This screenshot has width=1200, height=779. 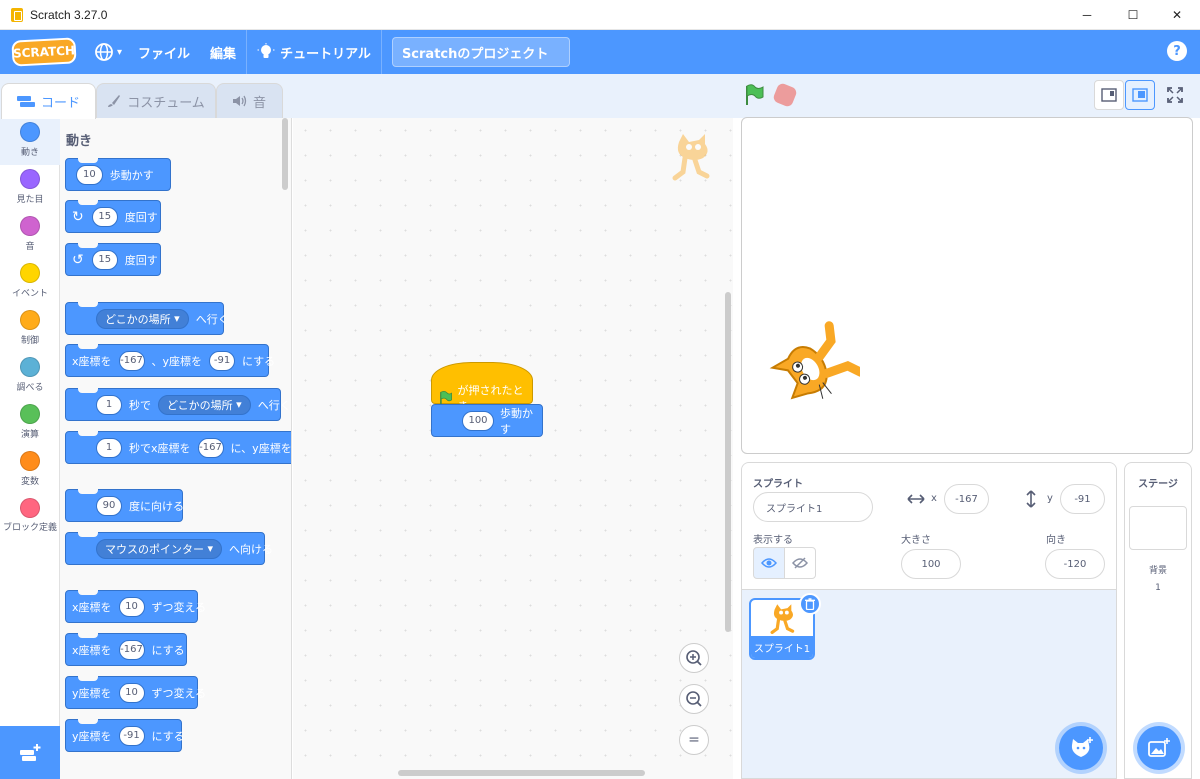 What do you see at coordinates (1177, 15) in the screenshot?
I see `close-button: ✕` at bounding box center [1177, 15].